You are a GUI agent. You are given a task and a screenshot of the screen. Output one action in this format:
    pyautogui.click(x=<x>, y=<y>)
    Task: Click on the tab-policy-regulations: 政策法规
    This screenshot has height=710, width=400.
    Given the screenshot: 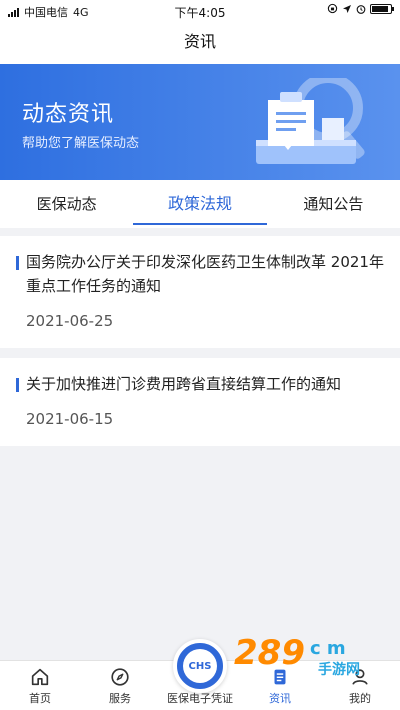 What is the action you would take?
    pyautogui.click(x=200, y=204)
    